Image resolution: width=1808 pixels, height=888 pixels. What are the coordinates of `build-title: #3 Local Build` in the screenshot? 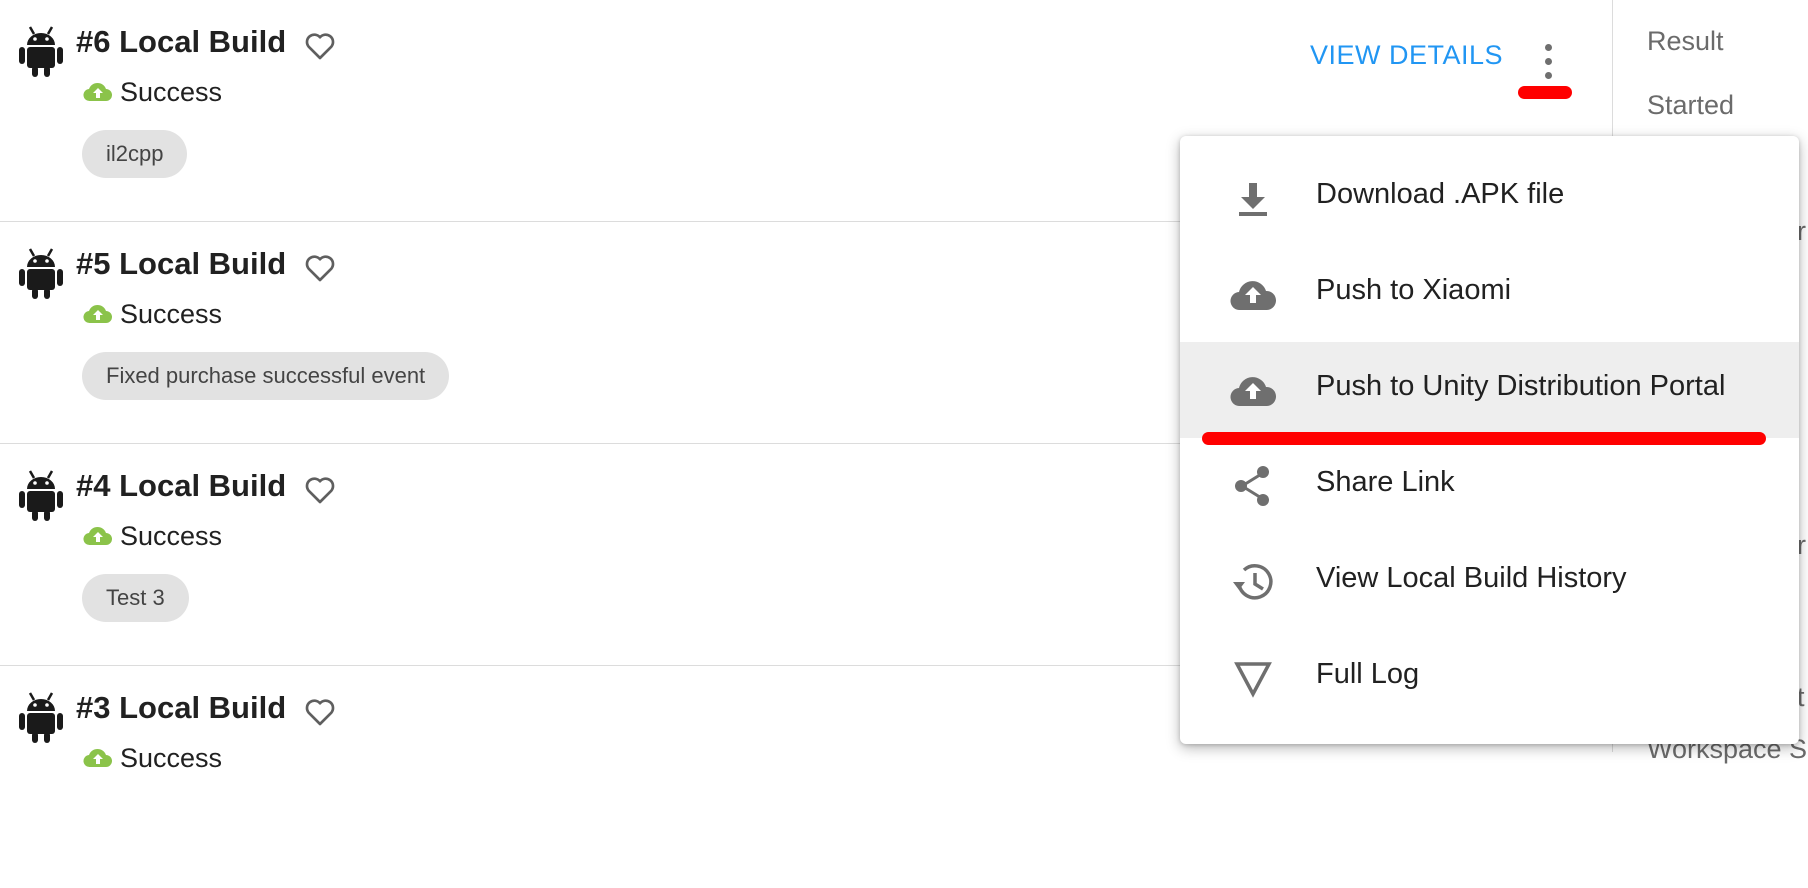 It's located at (181, 708).